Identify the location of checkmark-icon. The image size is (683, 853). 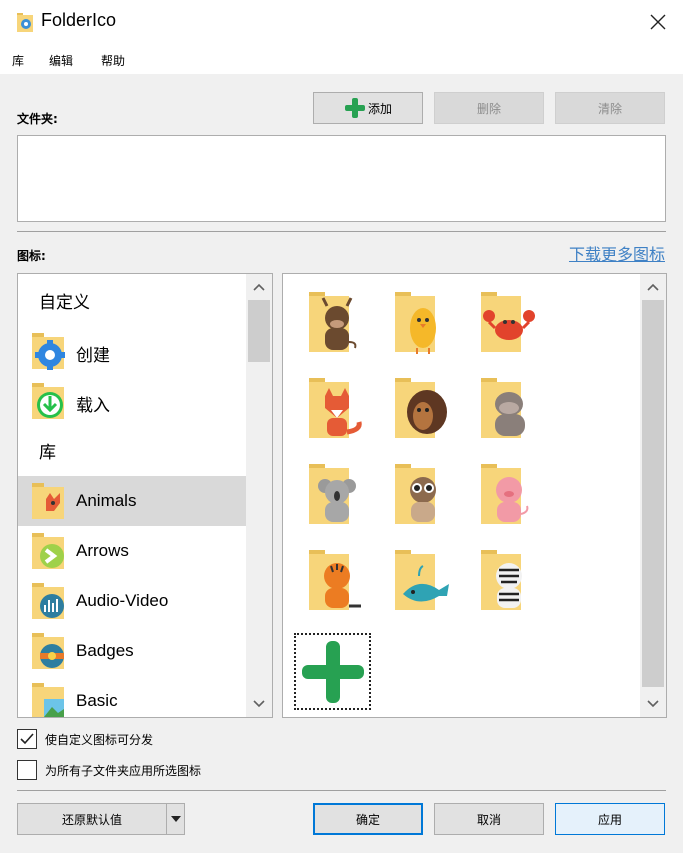
(27, 739).